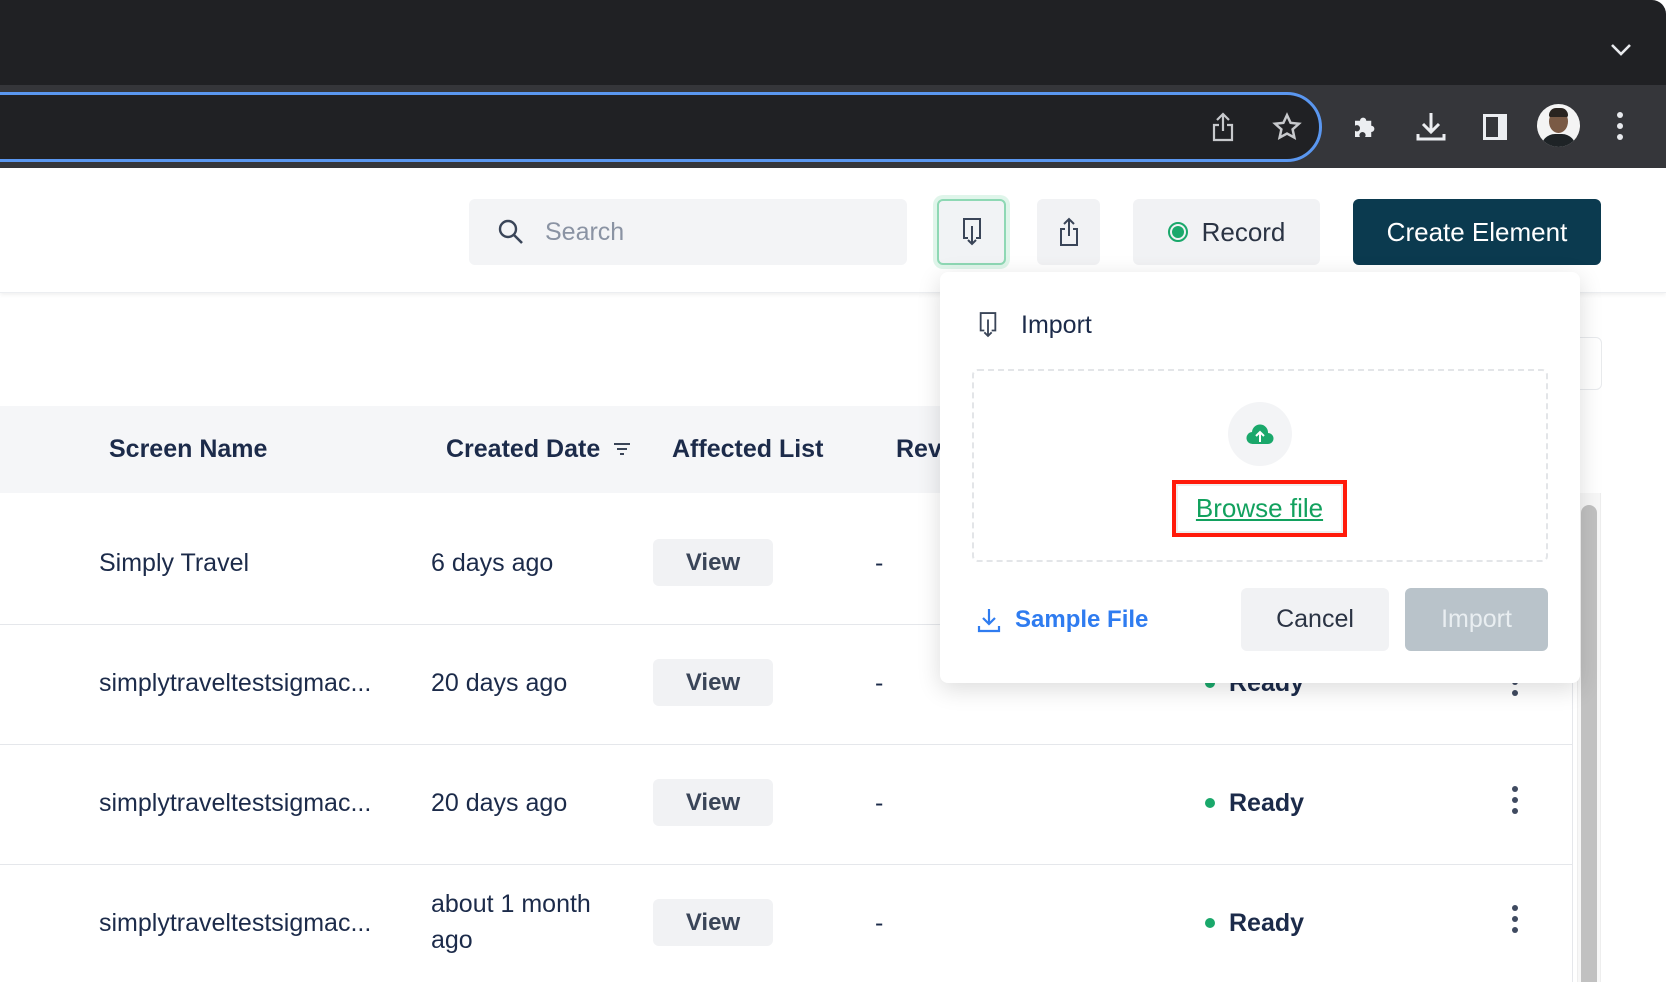  Describe the element at coordinates (833, 42) in the screenshot. I see `browser-tab-bar` at that location.